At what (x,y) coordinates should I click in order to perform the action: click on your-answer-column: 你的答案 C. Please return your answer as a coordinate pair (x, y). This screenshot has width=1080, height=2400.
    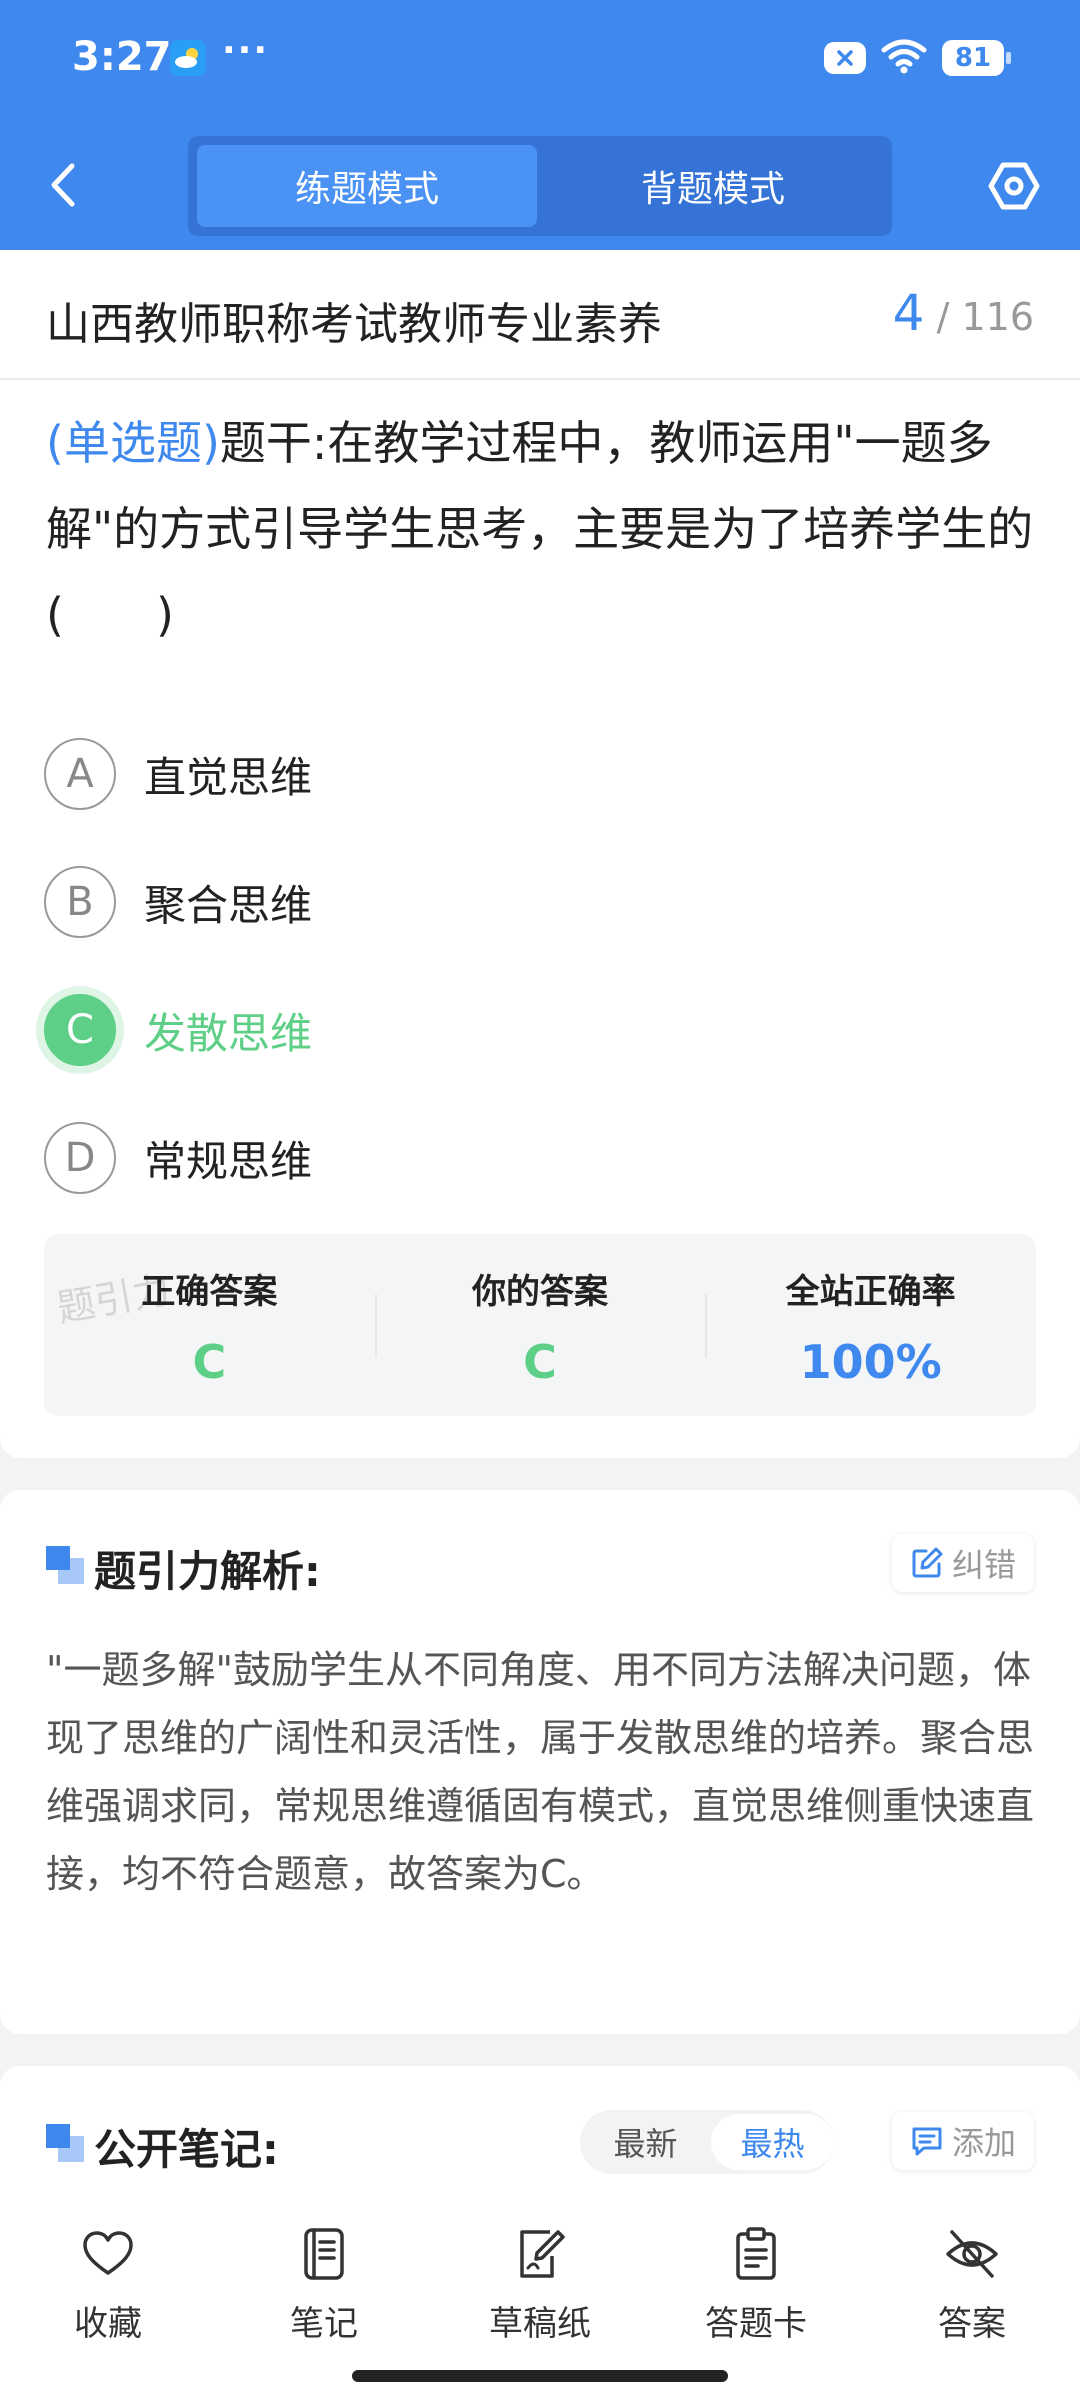
    Looking at the image, I should click on (540, 1325).